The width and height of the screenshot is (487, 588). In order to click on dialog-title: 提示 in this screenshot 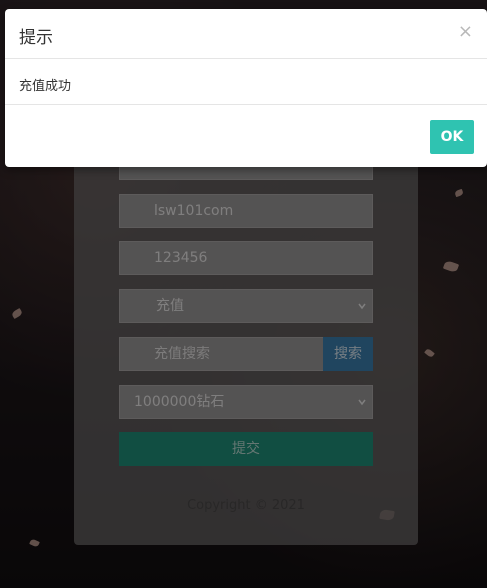, I will do `click(36, 38)`.